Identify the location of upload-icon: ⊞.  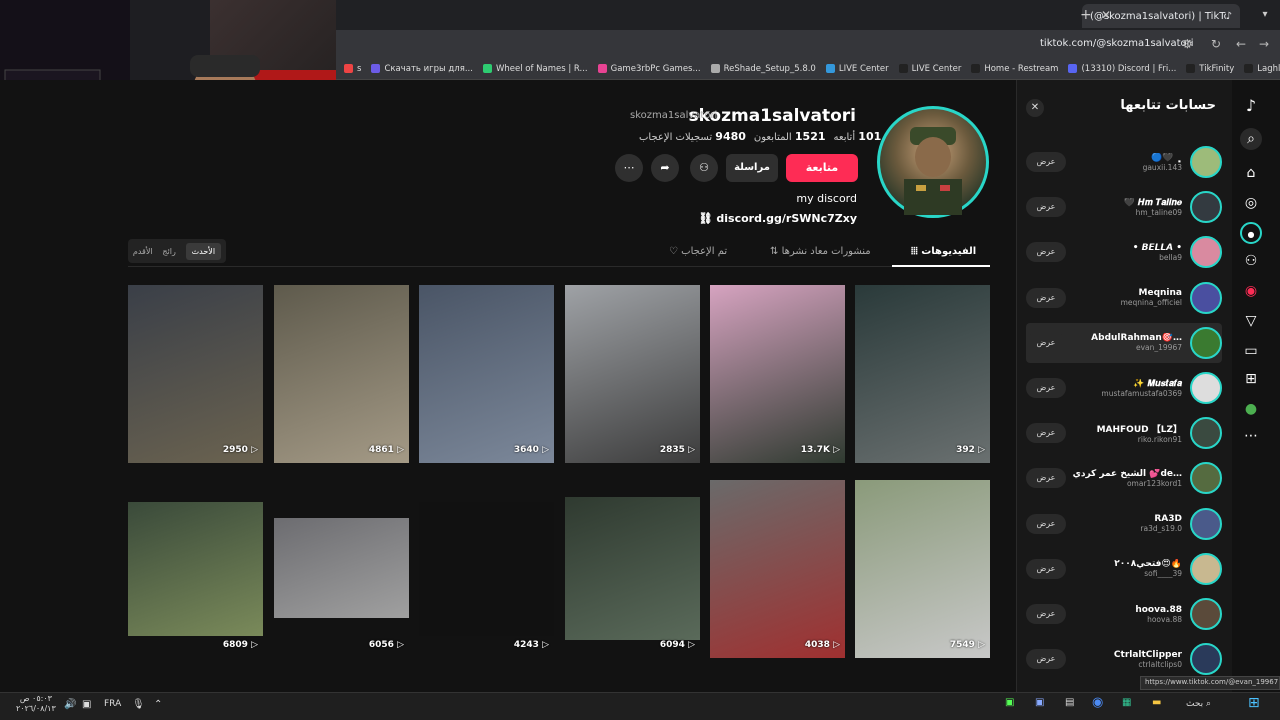
(1251, 379).